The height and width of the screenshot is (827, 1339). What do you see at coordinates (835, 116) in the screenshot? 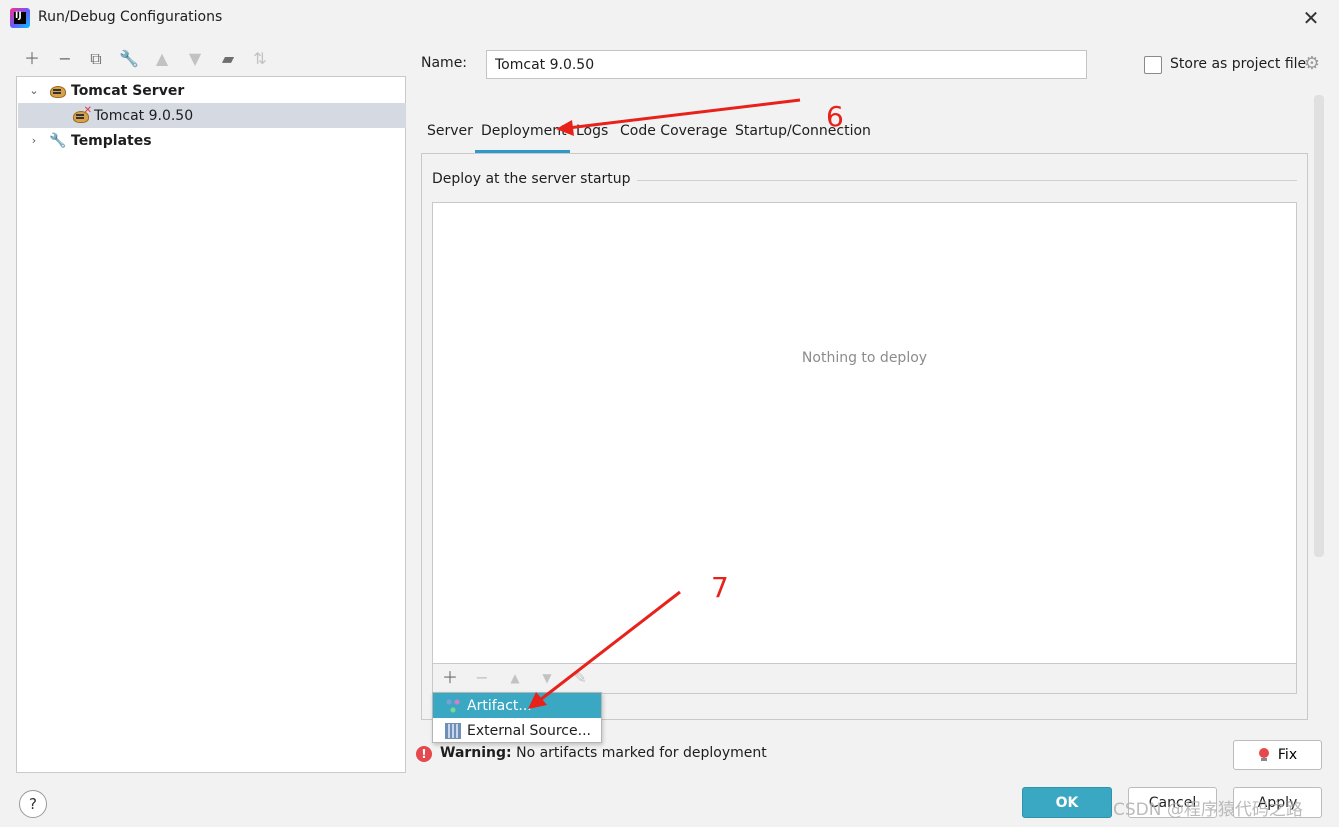
I see `annotation-step-6: 6` at bounding box center [835, 116].